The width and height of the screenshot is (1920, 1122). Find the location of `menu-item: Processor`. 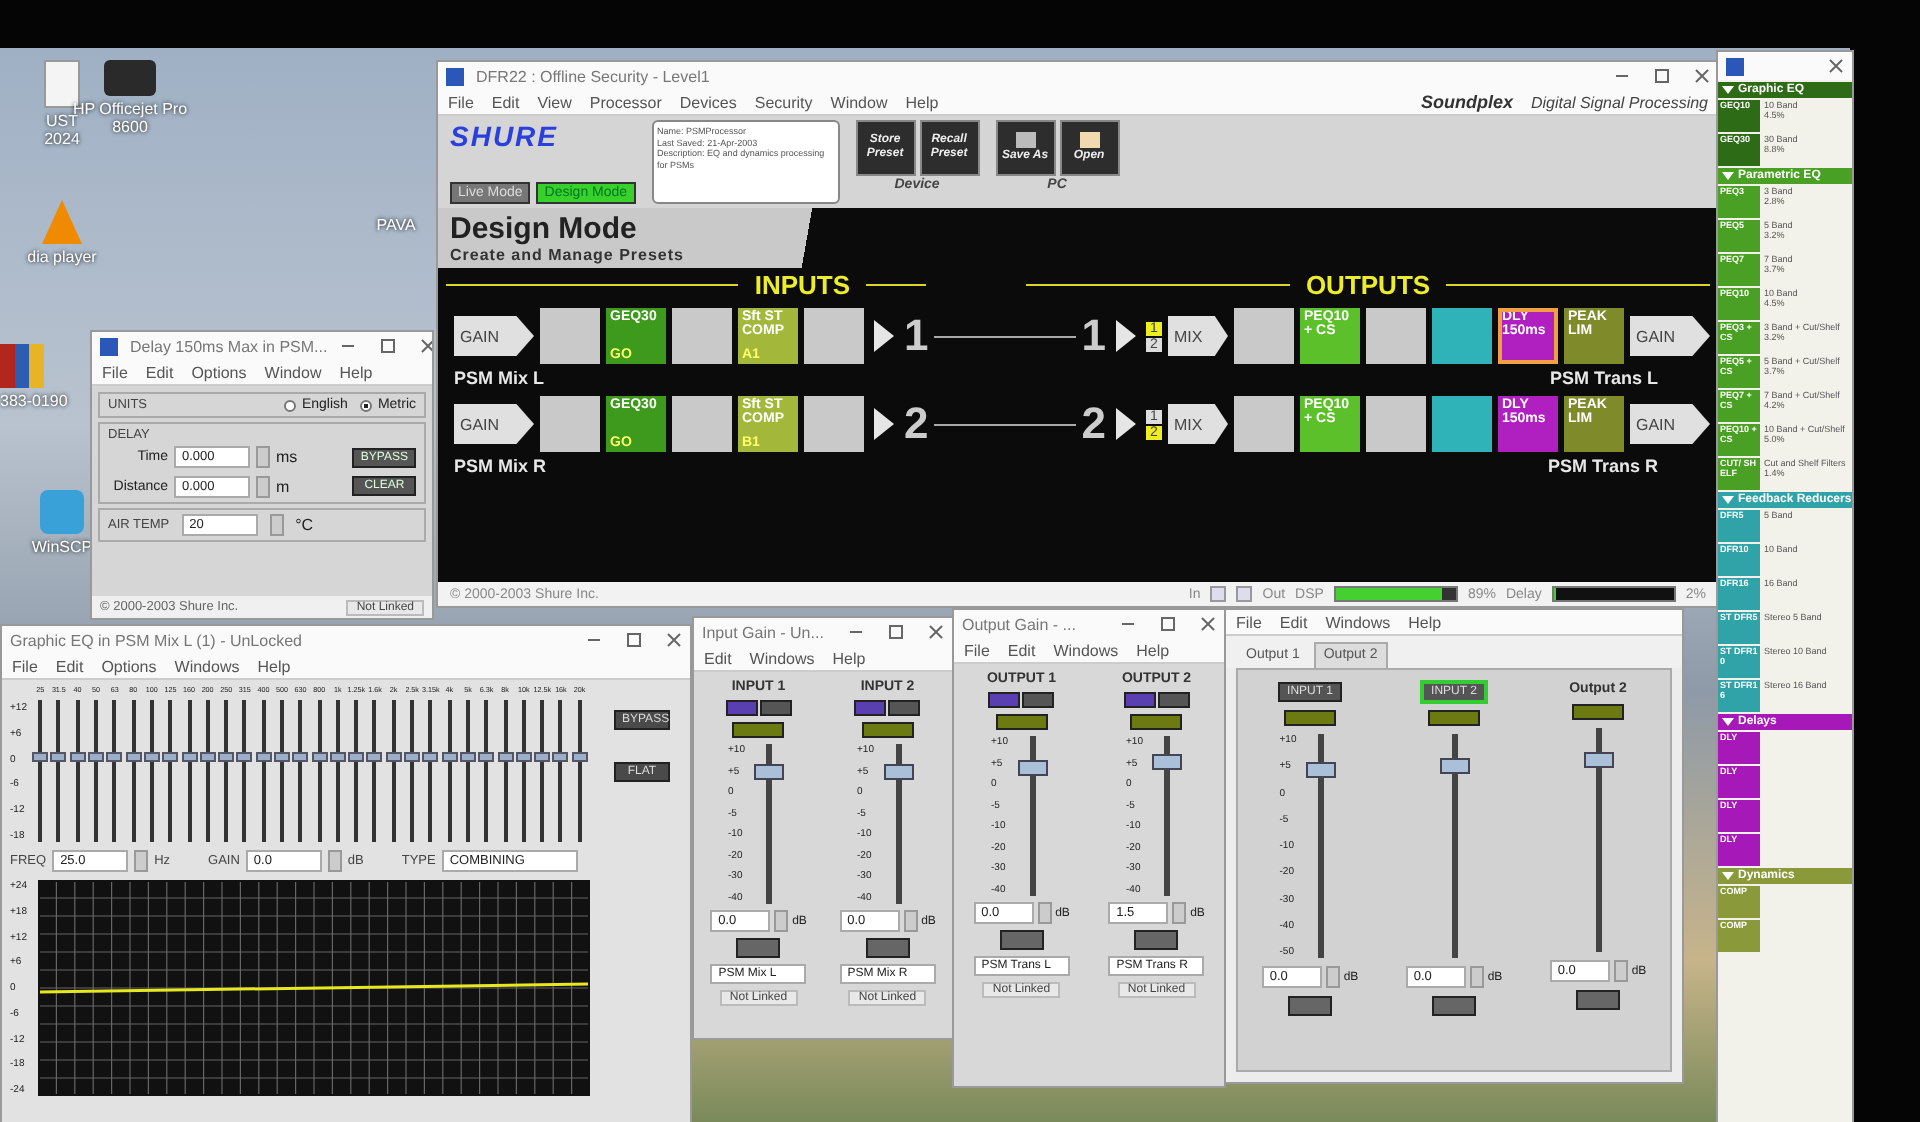

menu-item: Processor is located at coordinates (625, 102).